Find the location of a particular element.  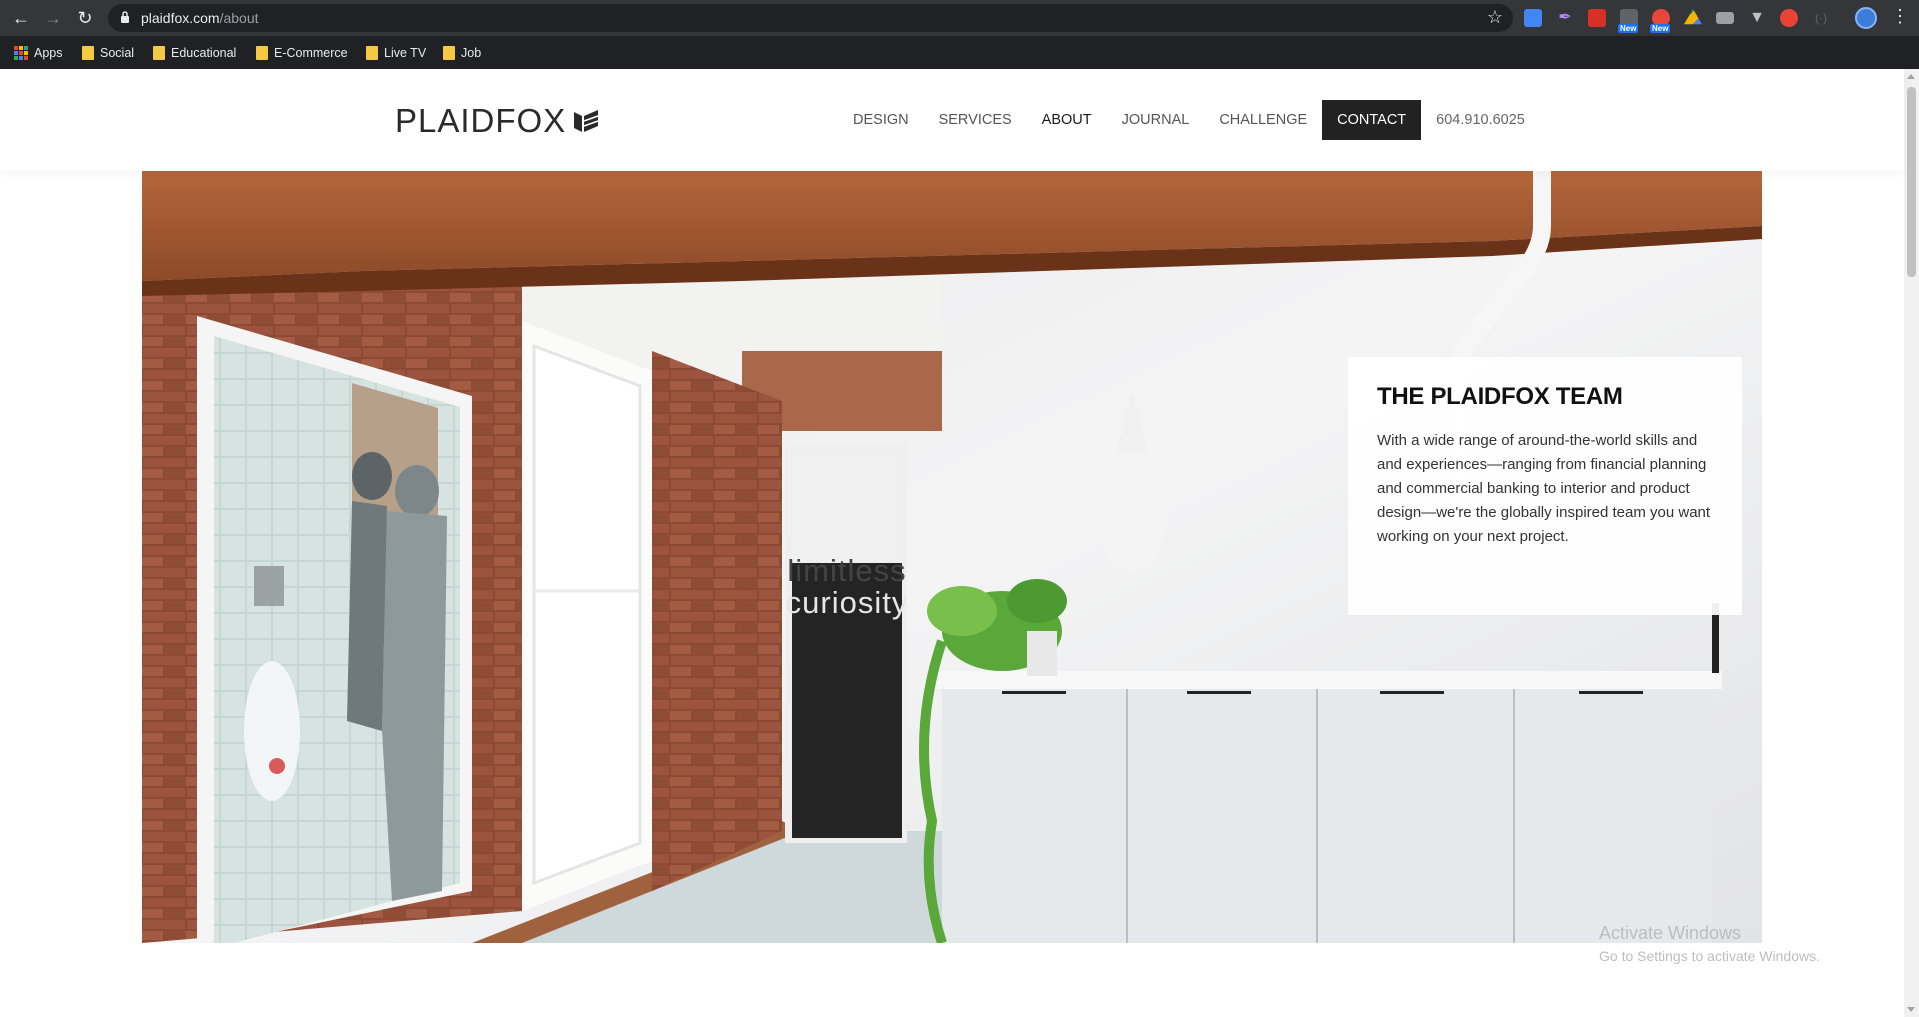

nav-design: DESIGN is located at coordinates (881, 120).